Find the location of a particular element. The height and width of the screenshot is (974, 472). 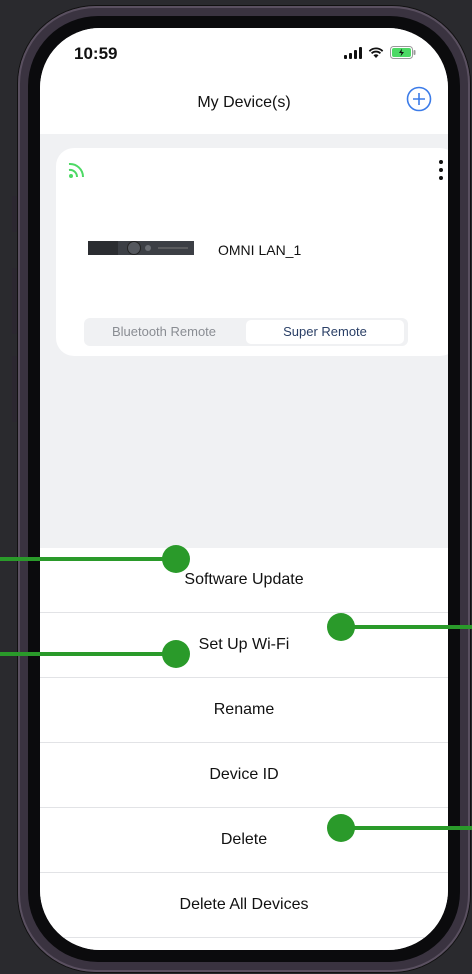

annotation-line-software-update is located at coordinates (84, 559).